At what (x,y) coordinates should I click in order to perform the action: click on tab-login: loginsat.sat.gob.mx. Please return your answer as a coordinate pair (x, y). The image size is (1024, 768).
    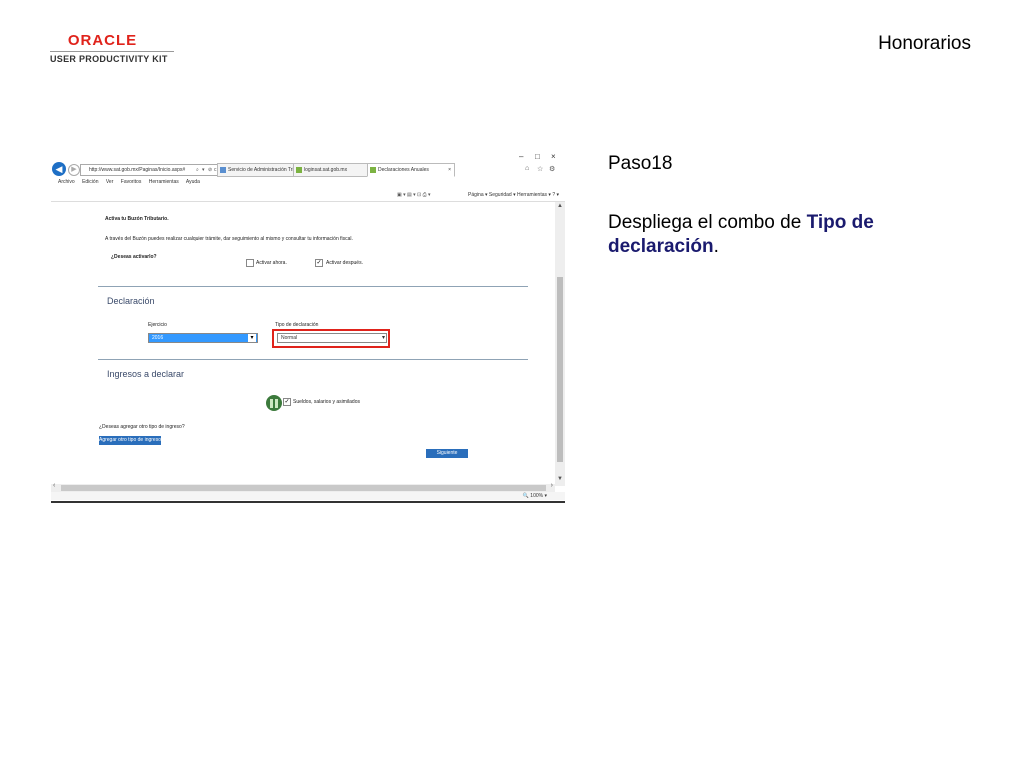
    Looking at the image, I should click on (335, 170).